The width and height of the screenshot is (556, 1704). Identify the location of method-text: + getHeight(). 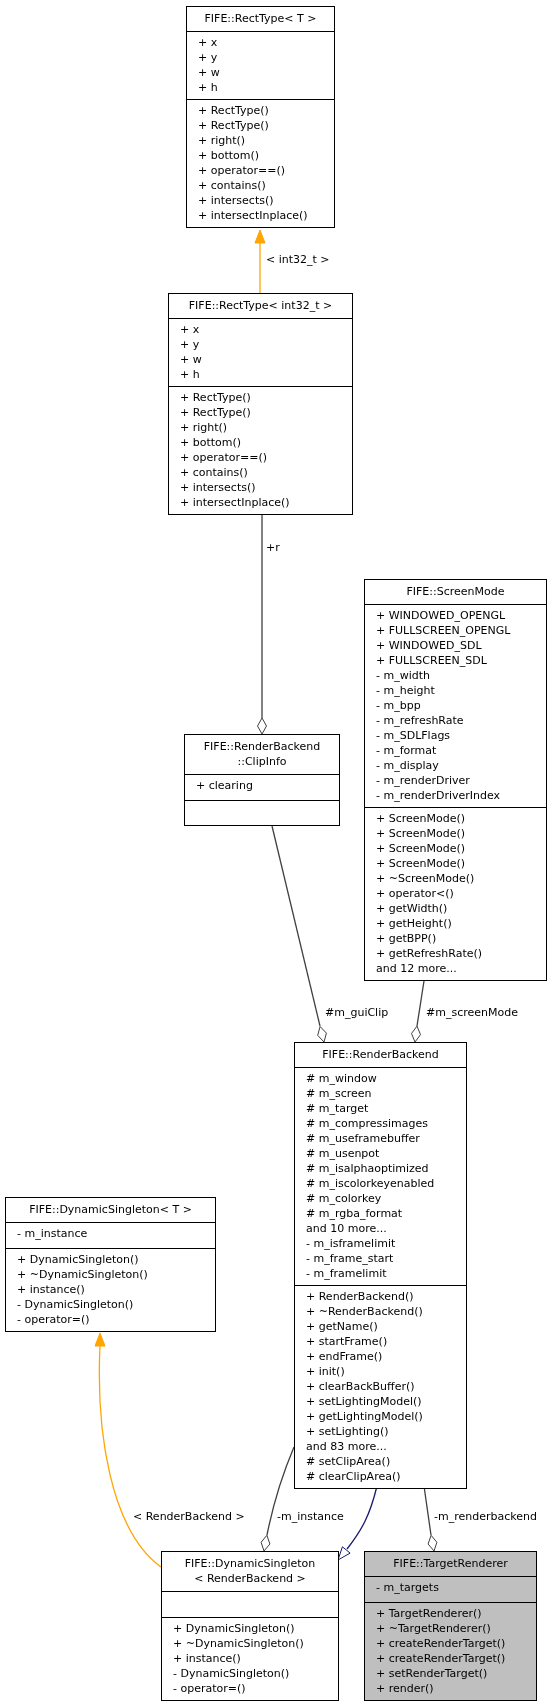
(414, 923).